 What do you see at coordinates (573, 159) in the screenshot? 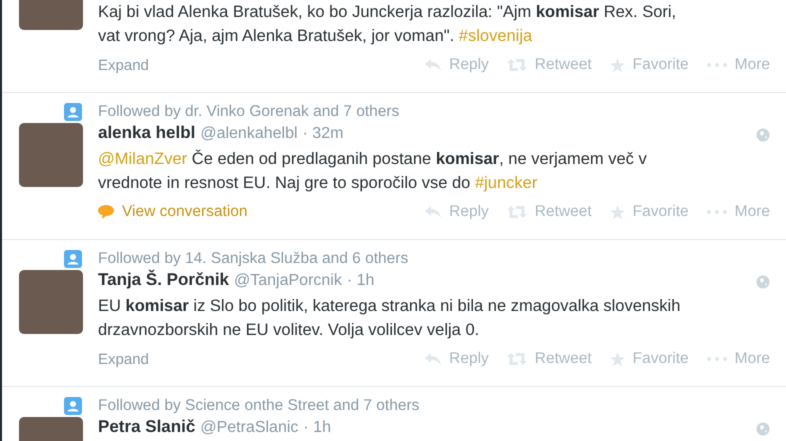
I see `tweet-text: , ne verjamem več v` at bounding box center [573, 159].